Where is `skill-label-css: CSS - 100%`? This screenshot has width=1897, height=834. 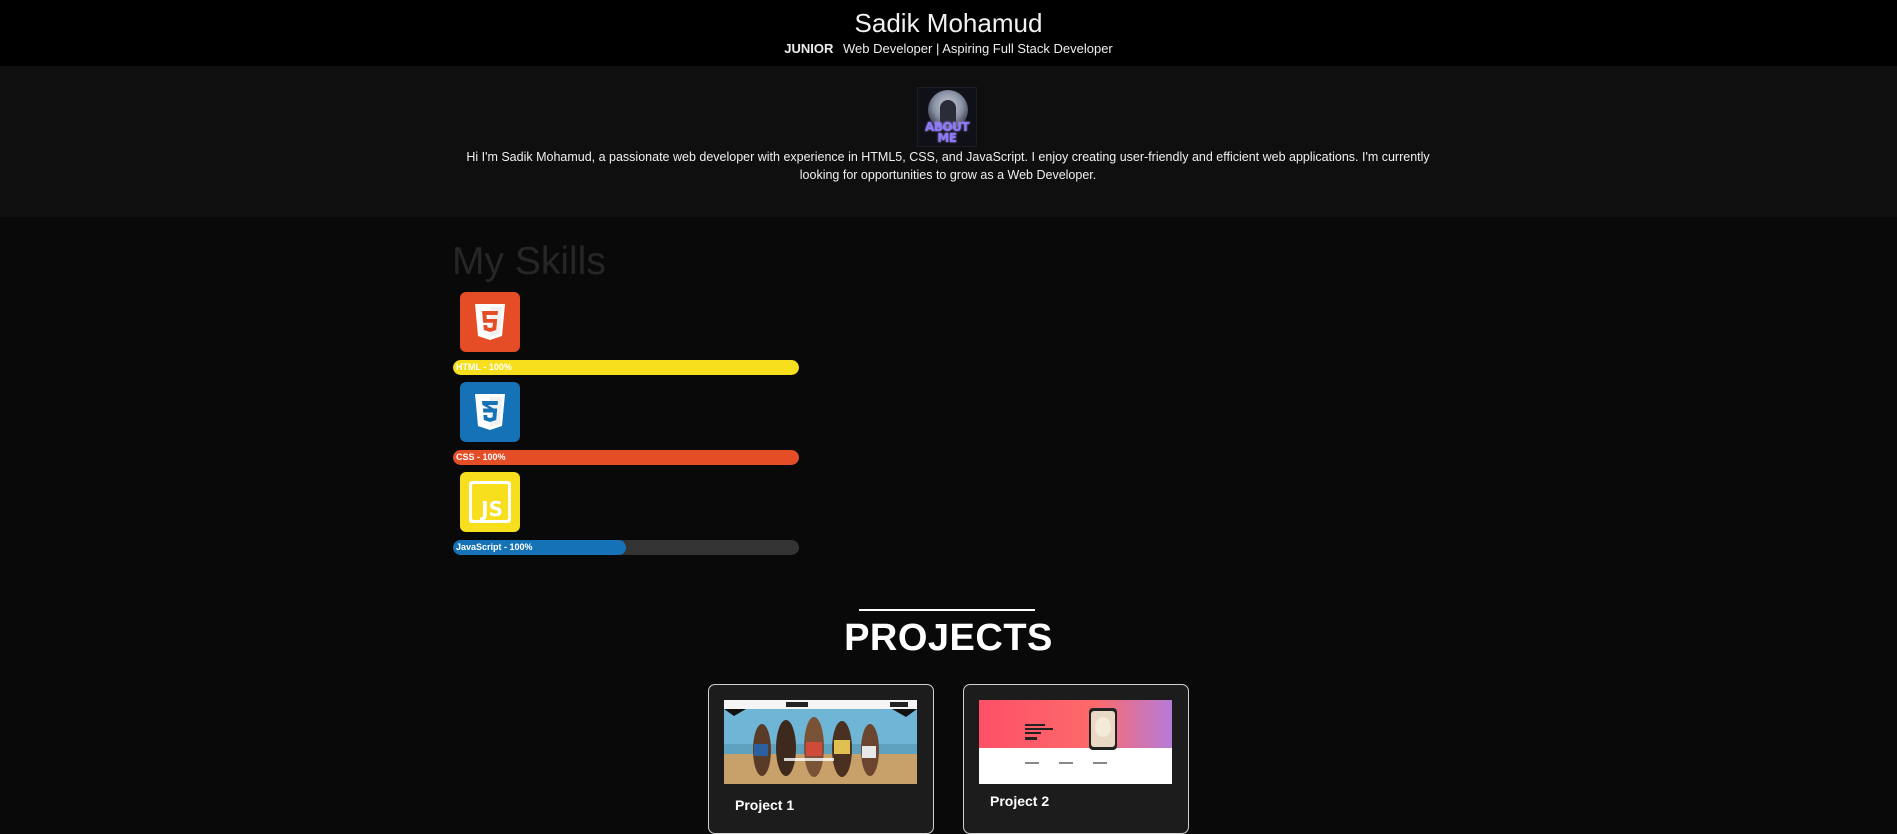 skill-label-css: CSS - 100% is located at coordinates (481, 457).